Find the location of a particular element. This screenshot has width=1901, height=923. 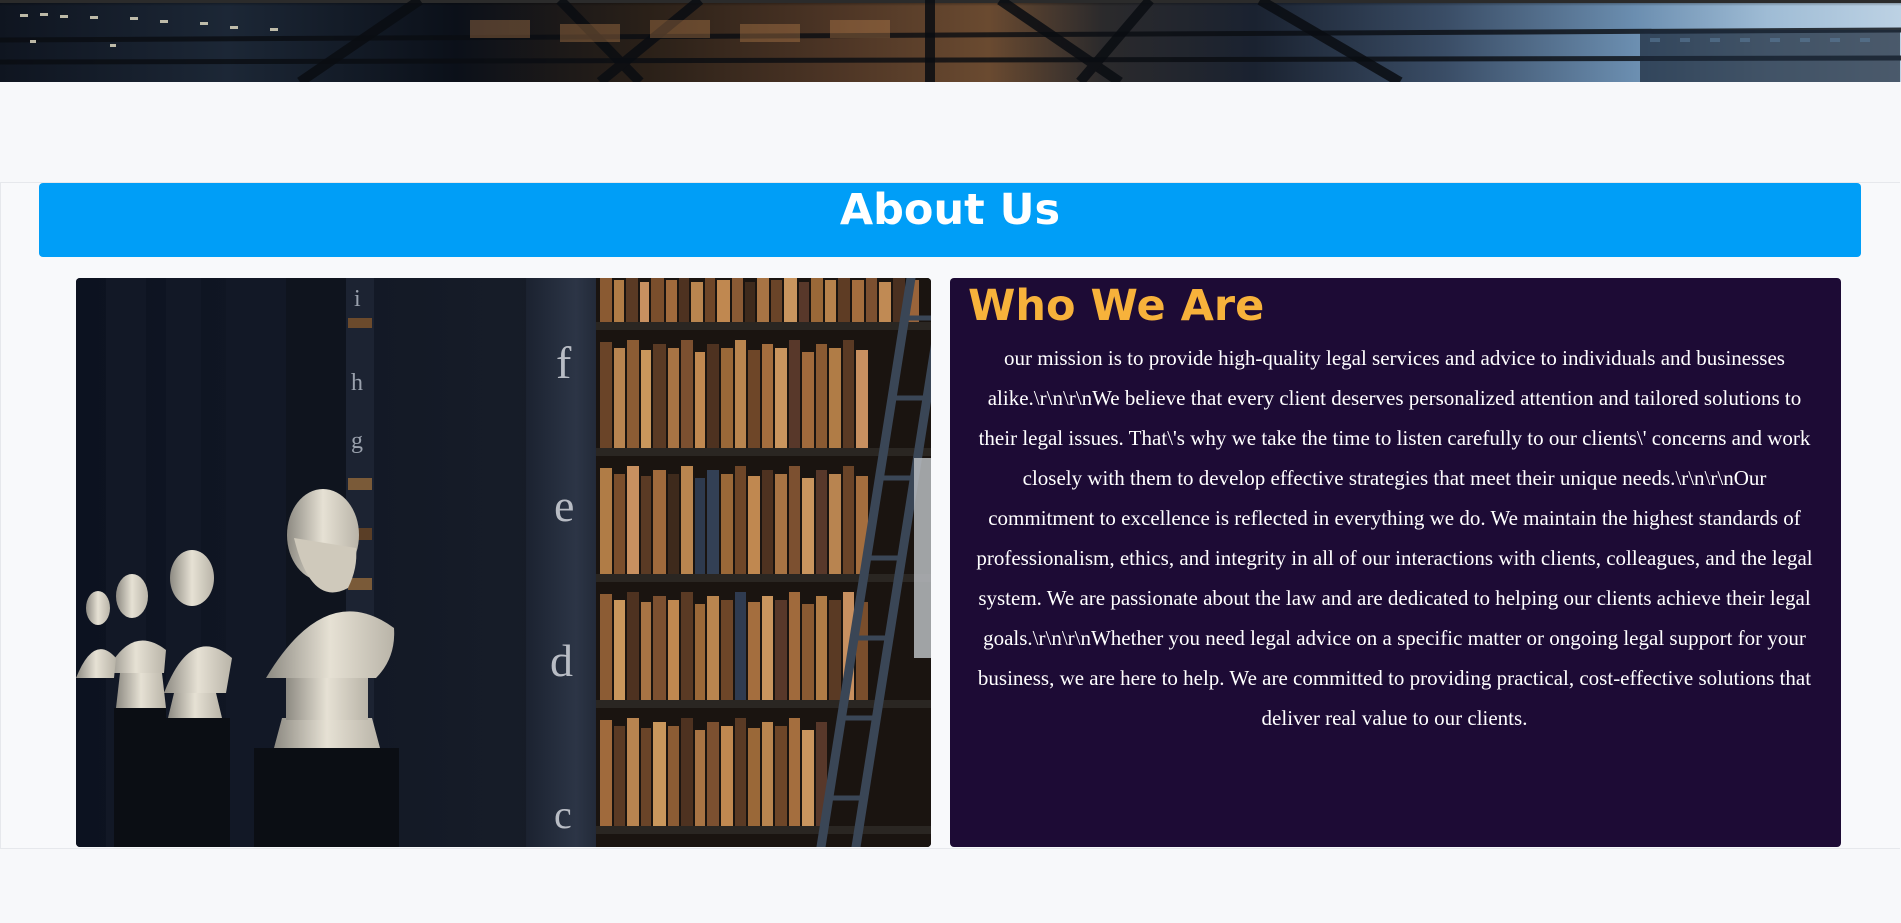

who-we-are-heading: Who We Are is located at coordinates (1116, 306).